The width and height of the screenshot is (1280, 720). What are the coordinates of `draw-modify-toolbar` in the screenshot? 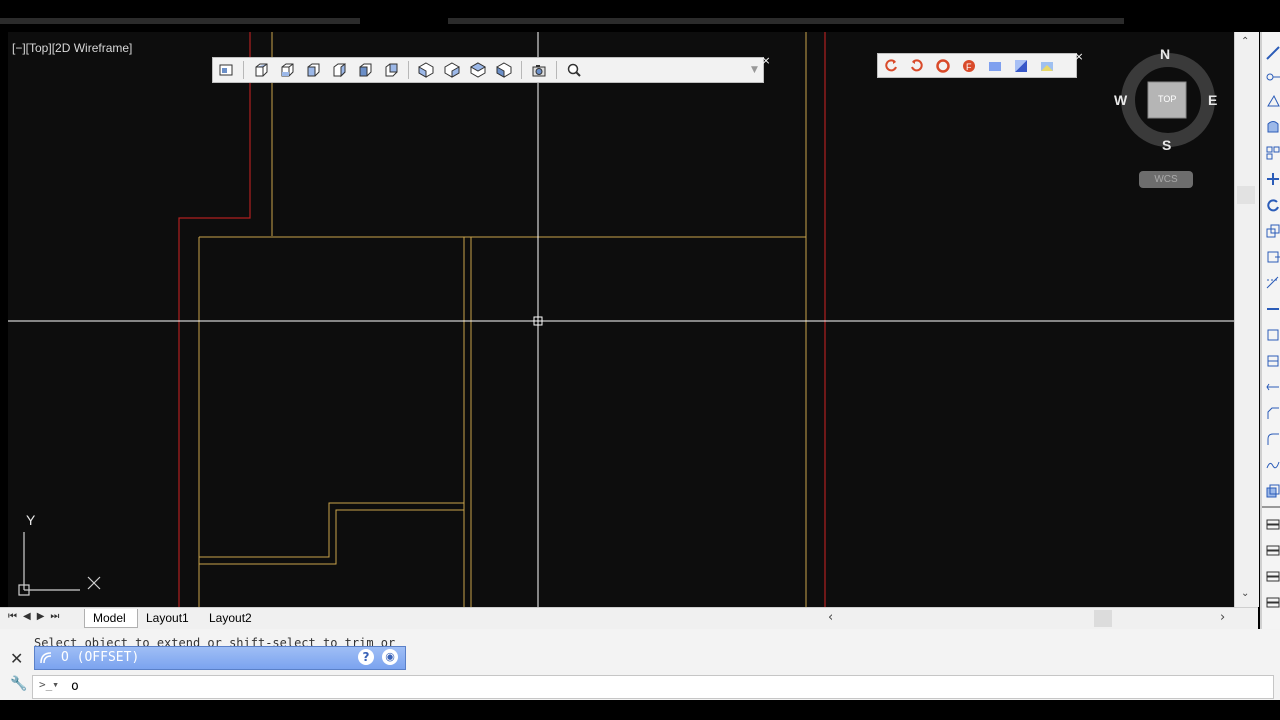 It's located at (1270, 332).